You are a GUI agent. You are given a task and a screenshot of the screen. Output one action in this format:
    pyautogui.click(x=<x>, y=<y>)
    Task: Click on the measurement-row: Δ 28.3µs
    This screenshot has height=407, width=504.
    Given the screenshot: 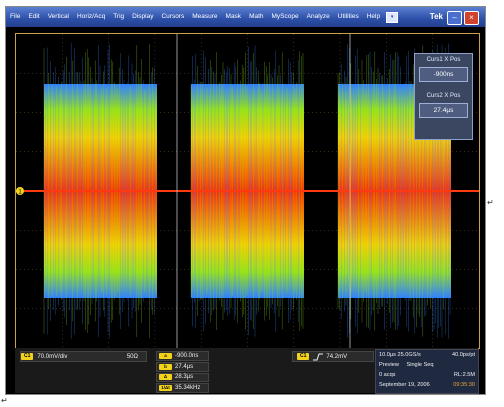 What is the action you would take?
    pyautogui.click(x=182, y=377)
    